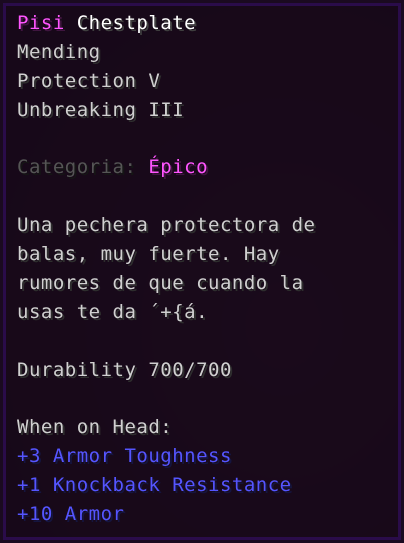 This screenshot has width=404, height=543. Describe the element at coordinates (202, 23) in the screenshot. I see `item-name: Pisi Chestplate` at that location.